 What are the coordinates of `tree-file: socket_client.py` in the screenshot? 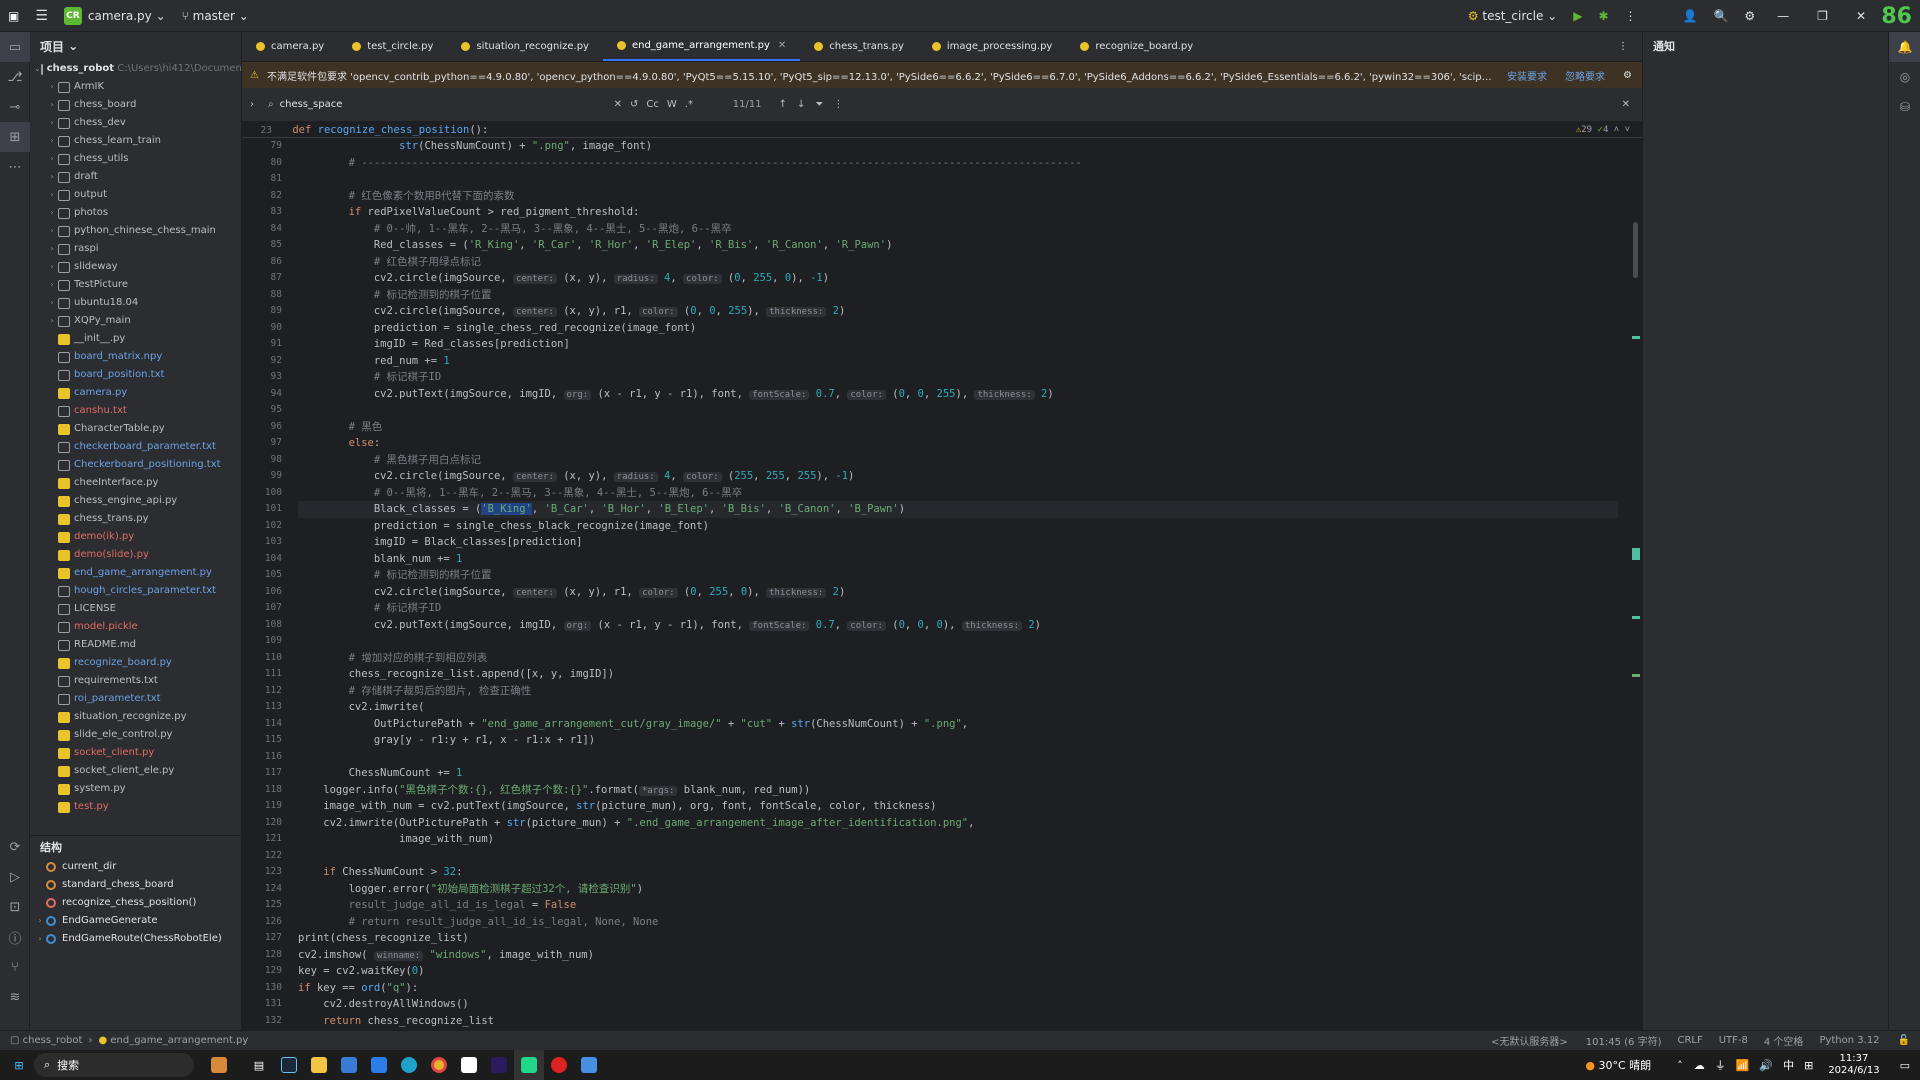 It's located at (135, 753).